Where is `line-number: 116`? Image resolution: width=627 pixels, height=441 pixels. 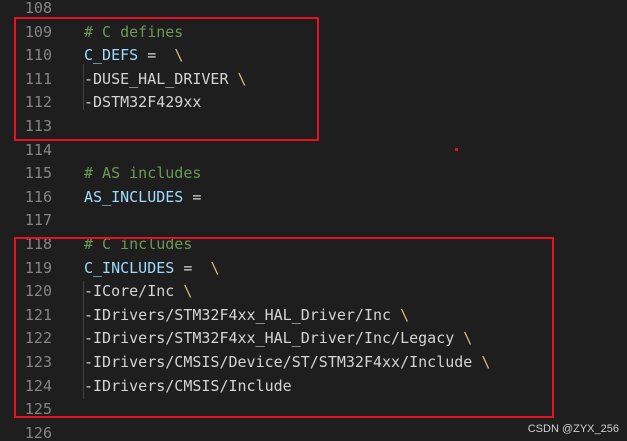
line-number: 116 is located at coordinates (38, 196).